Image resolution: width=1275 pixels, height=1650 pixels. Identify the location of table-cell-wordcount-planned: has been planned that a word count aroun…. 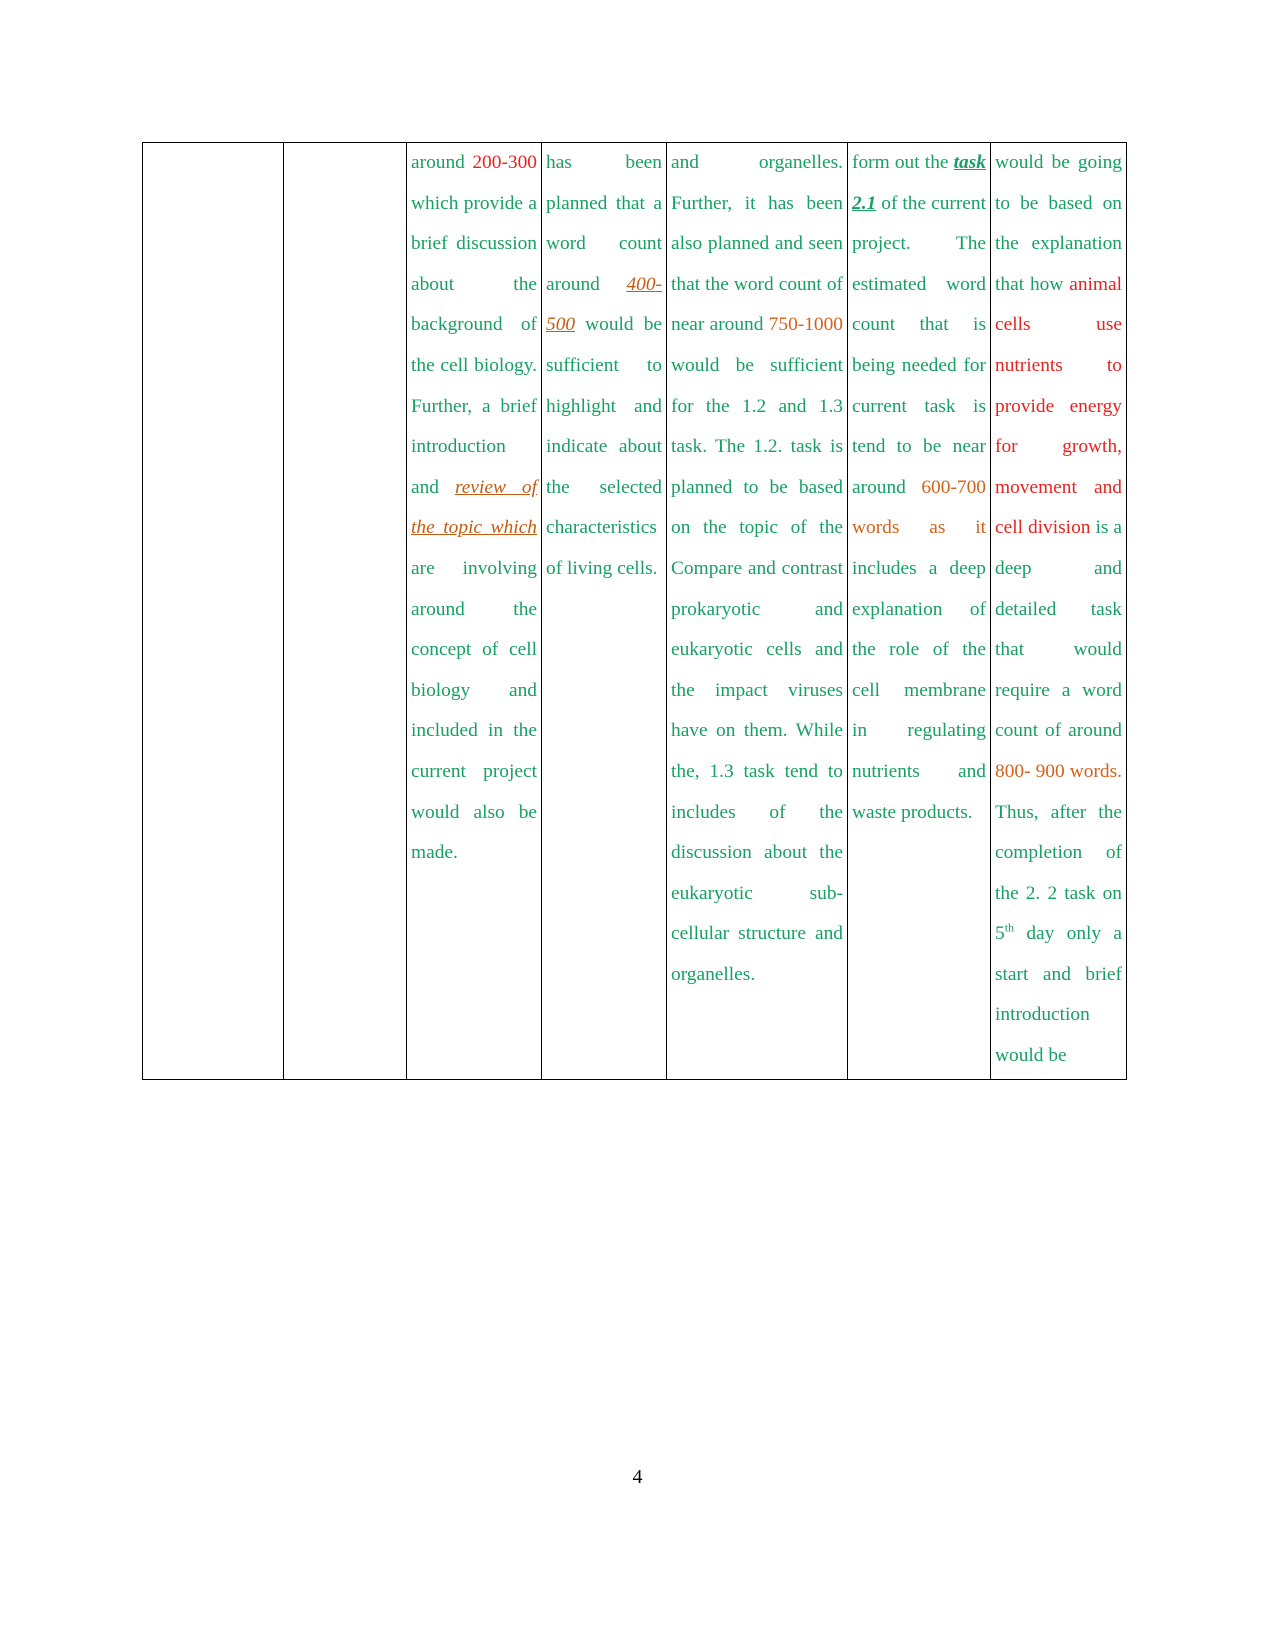
(604, 611).